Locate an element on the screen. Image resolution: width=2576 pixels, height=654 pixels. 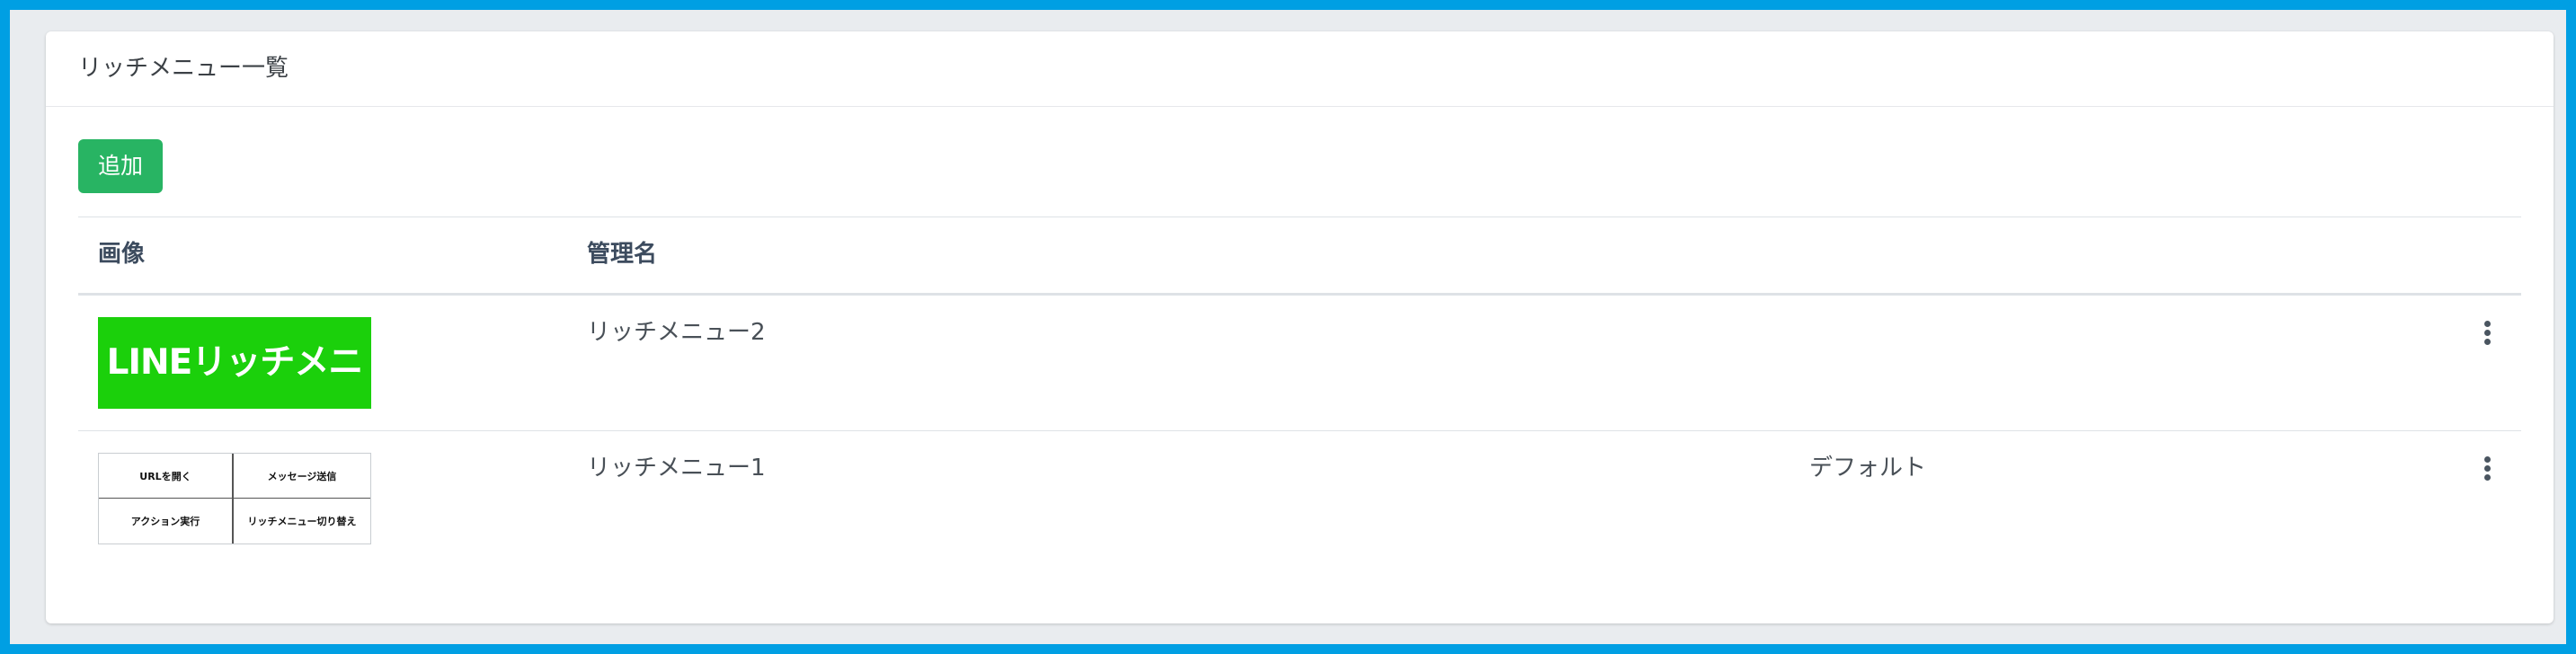
rich-menu-name: リッチメニュー2 is located at coordinates (676, 332).